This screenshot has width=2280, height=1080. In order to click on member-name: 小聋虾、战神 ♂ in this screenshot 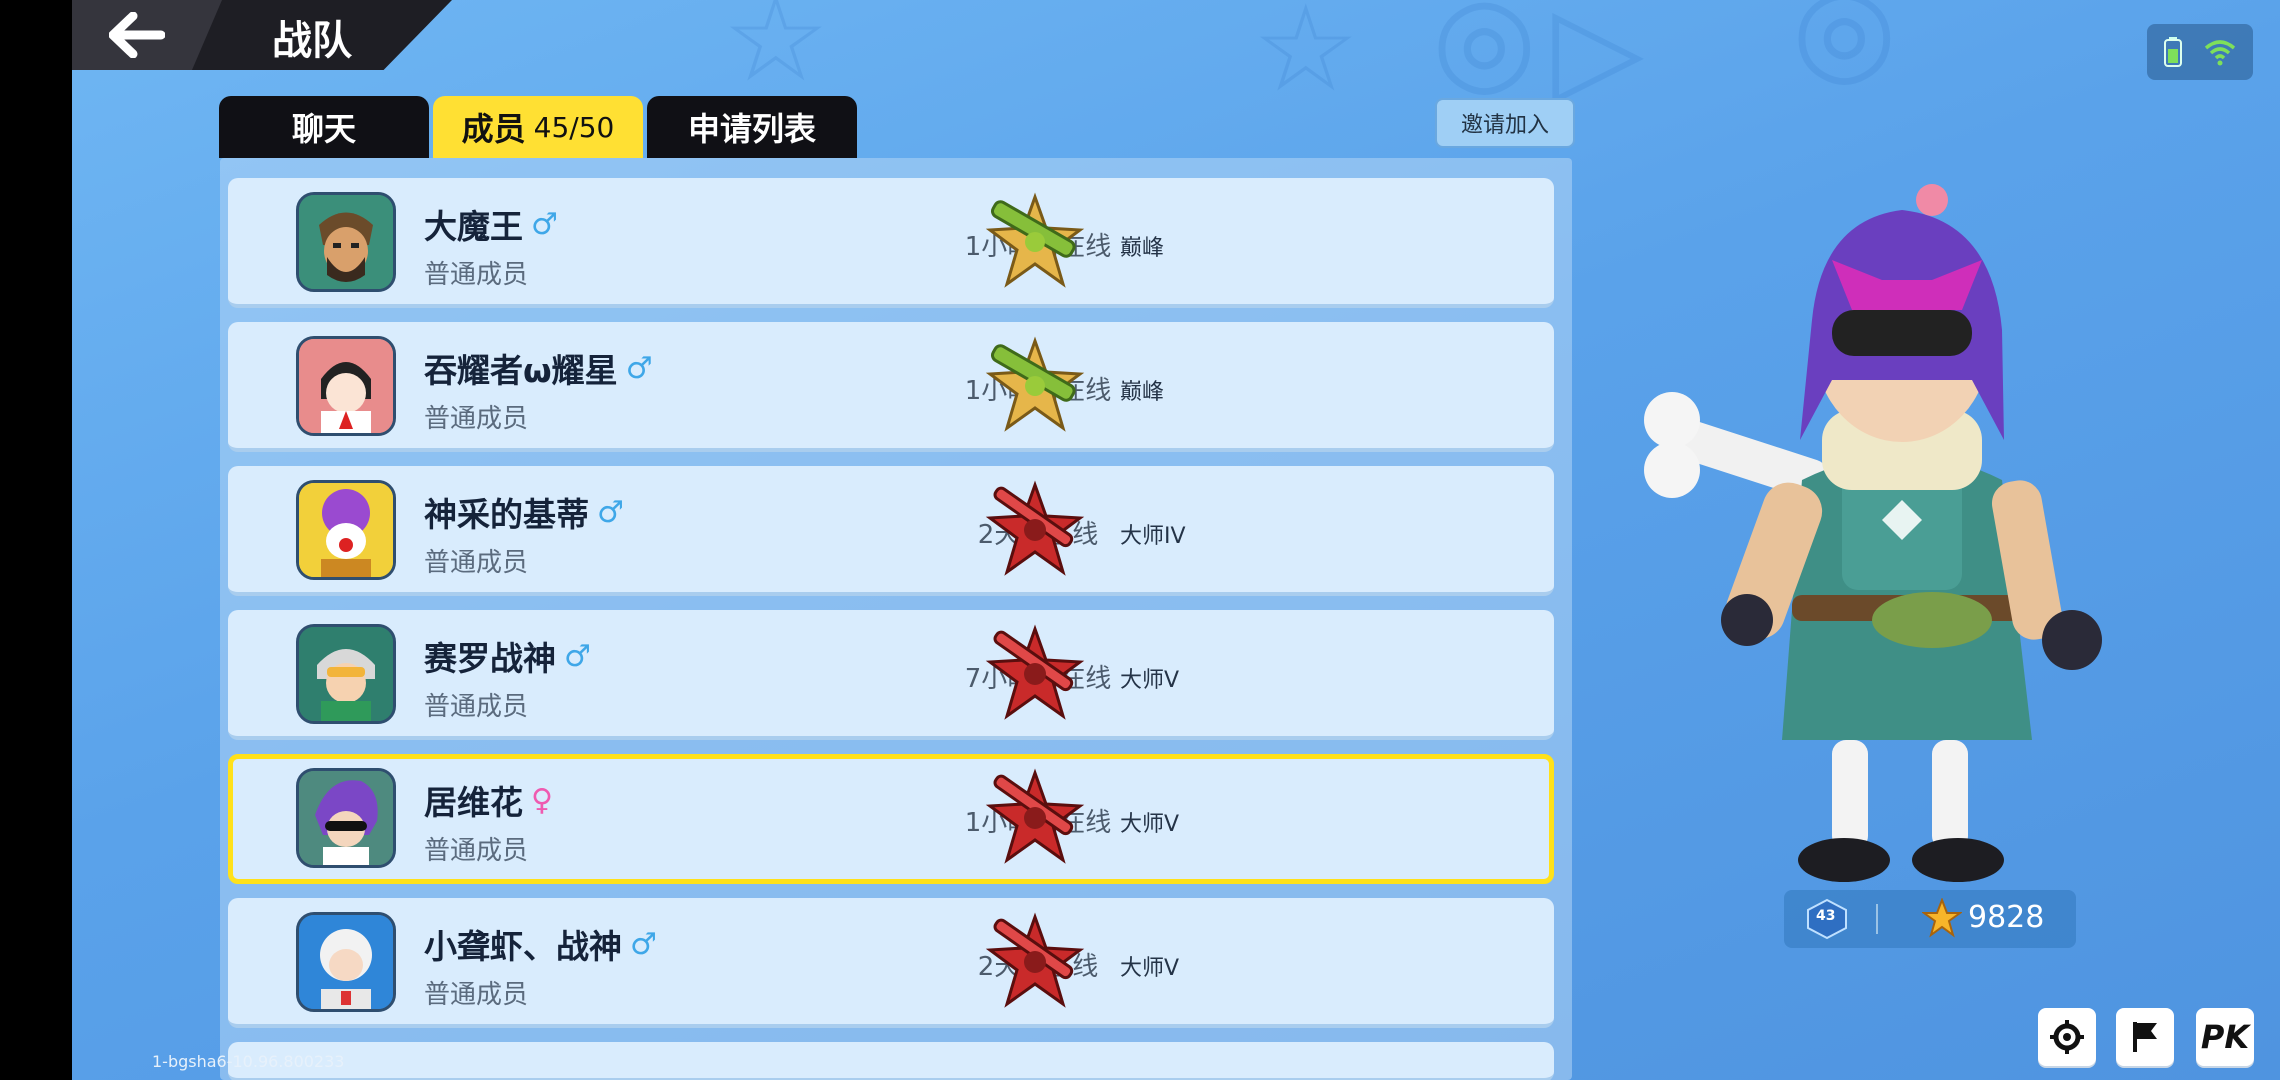, I will do `click(540, 944)`.